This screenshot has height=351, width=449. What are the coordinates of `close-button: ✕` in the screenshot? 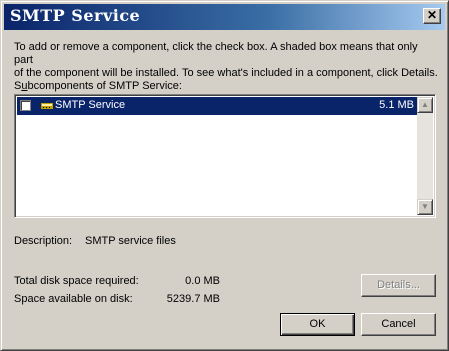 It's located at (432, 16).